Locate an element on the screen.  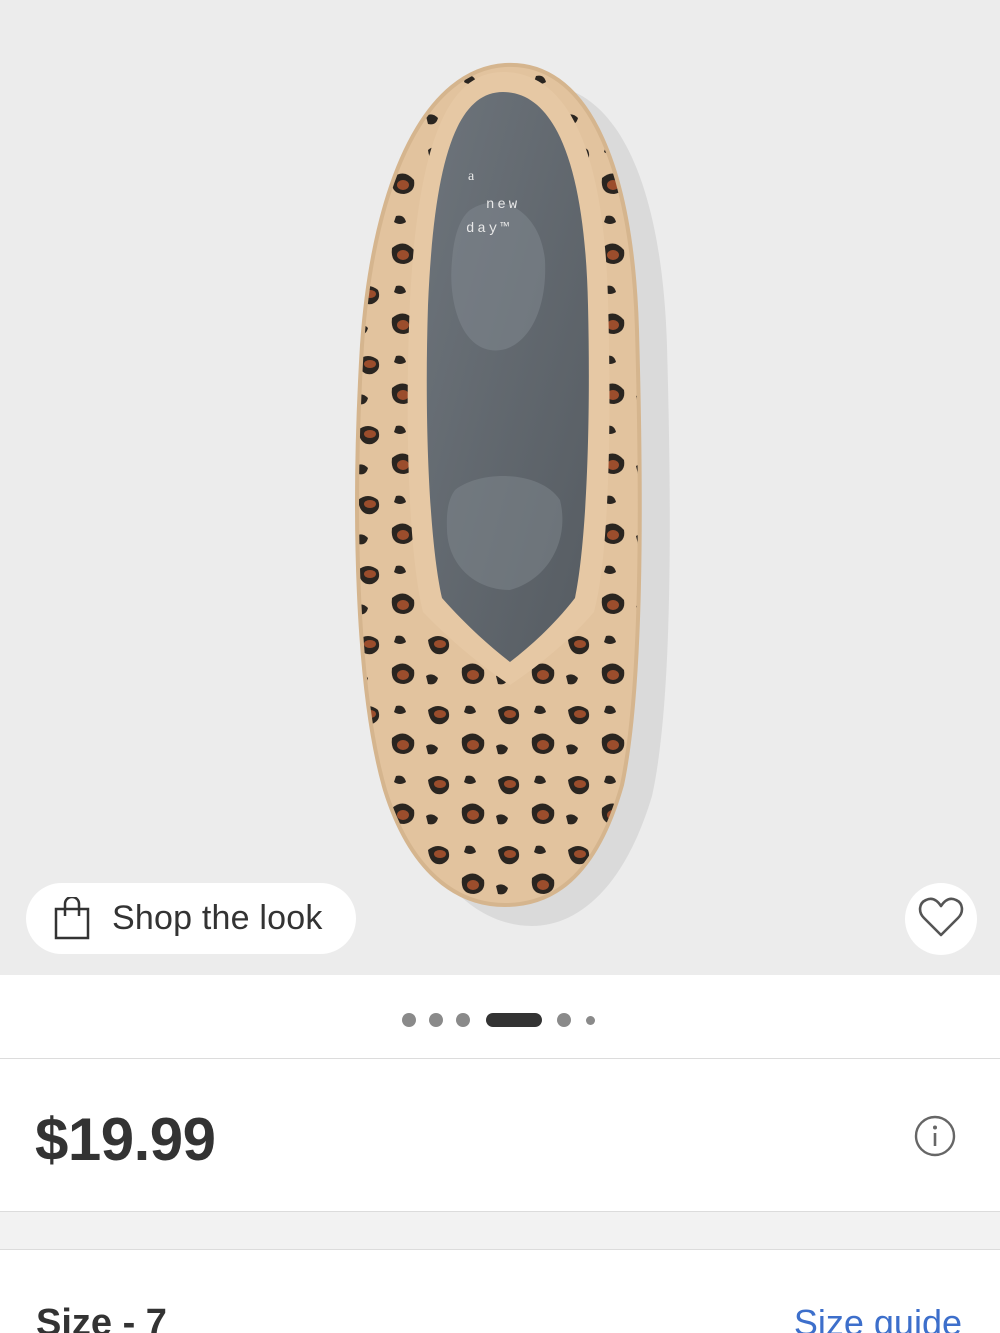
size-guide-link: Size guide is located at coordinates (878, 1317).